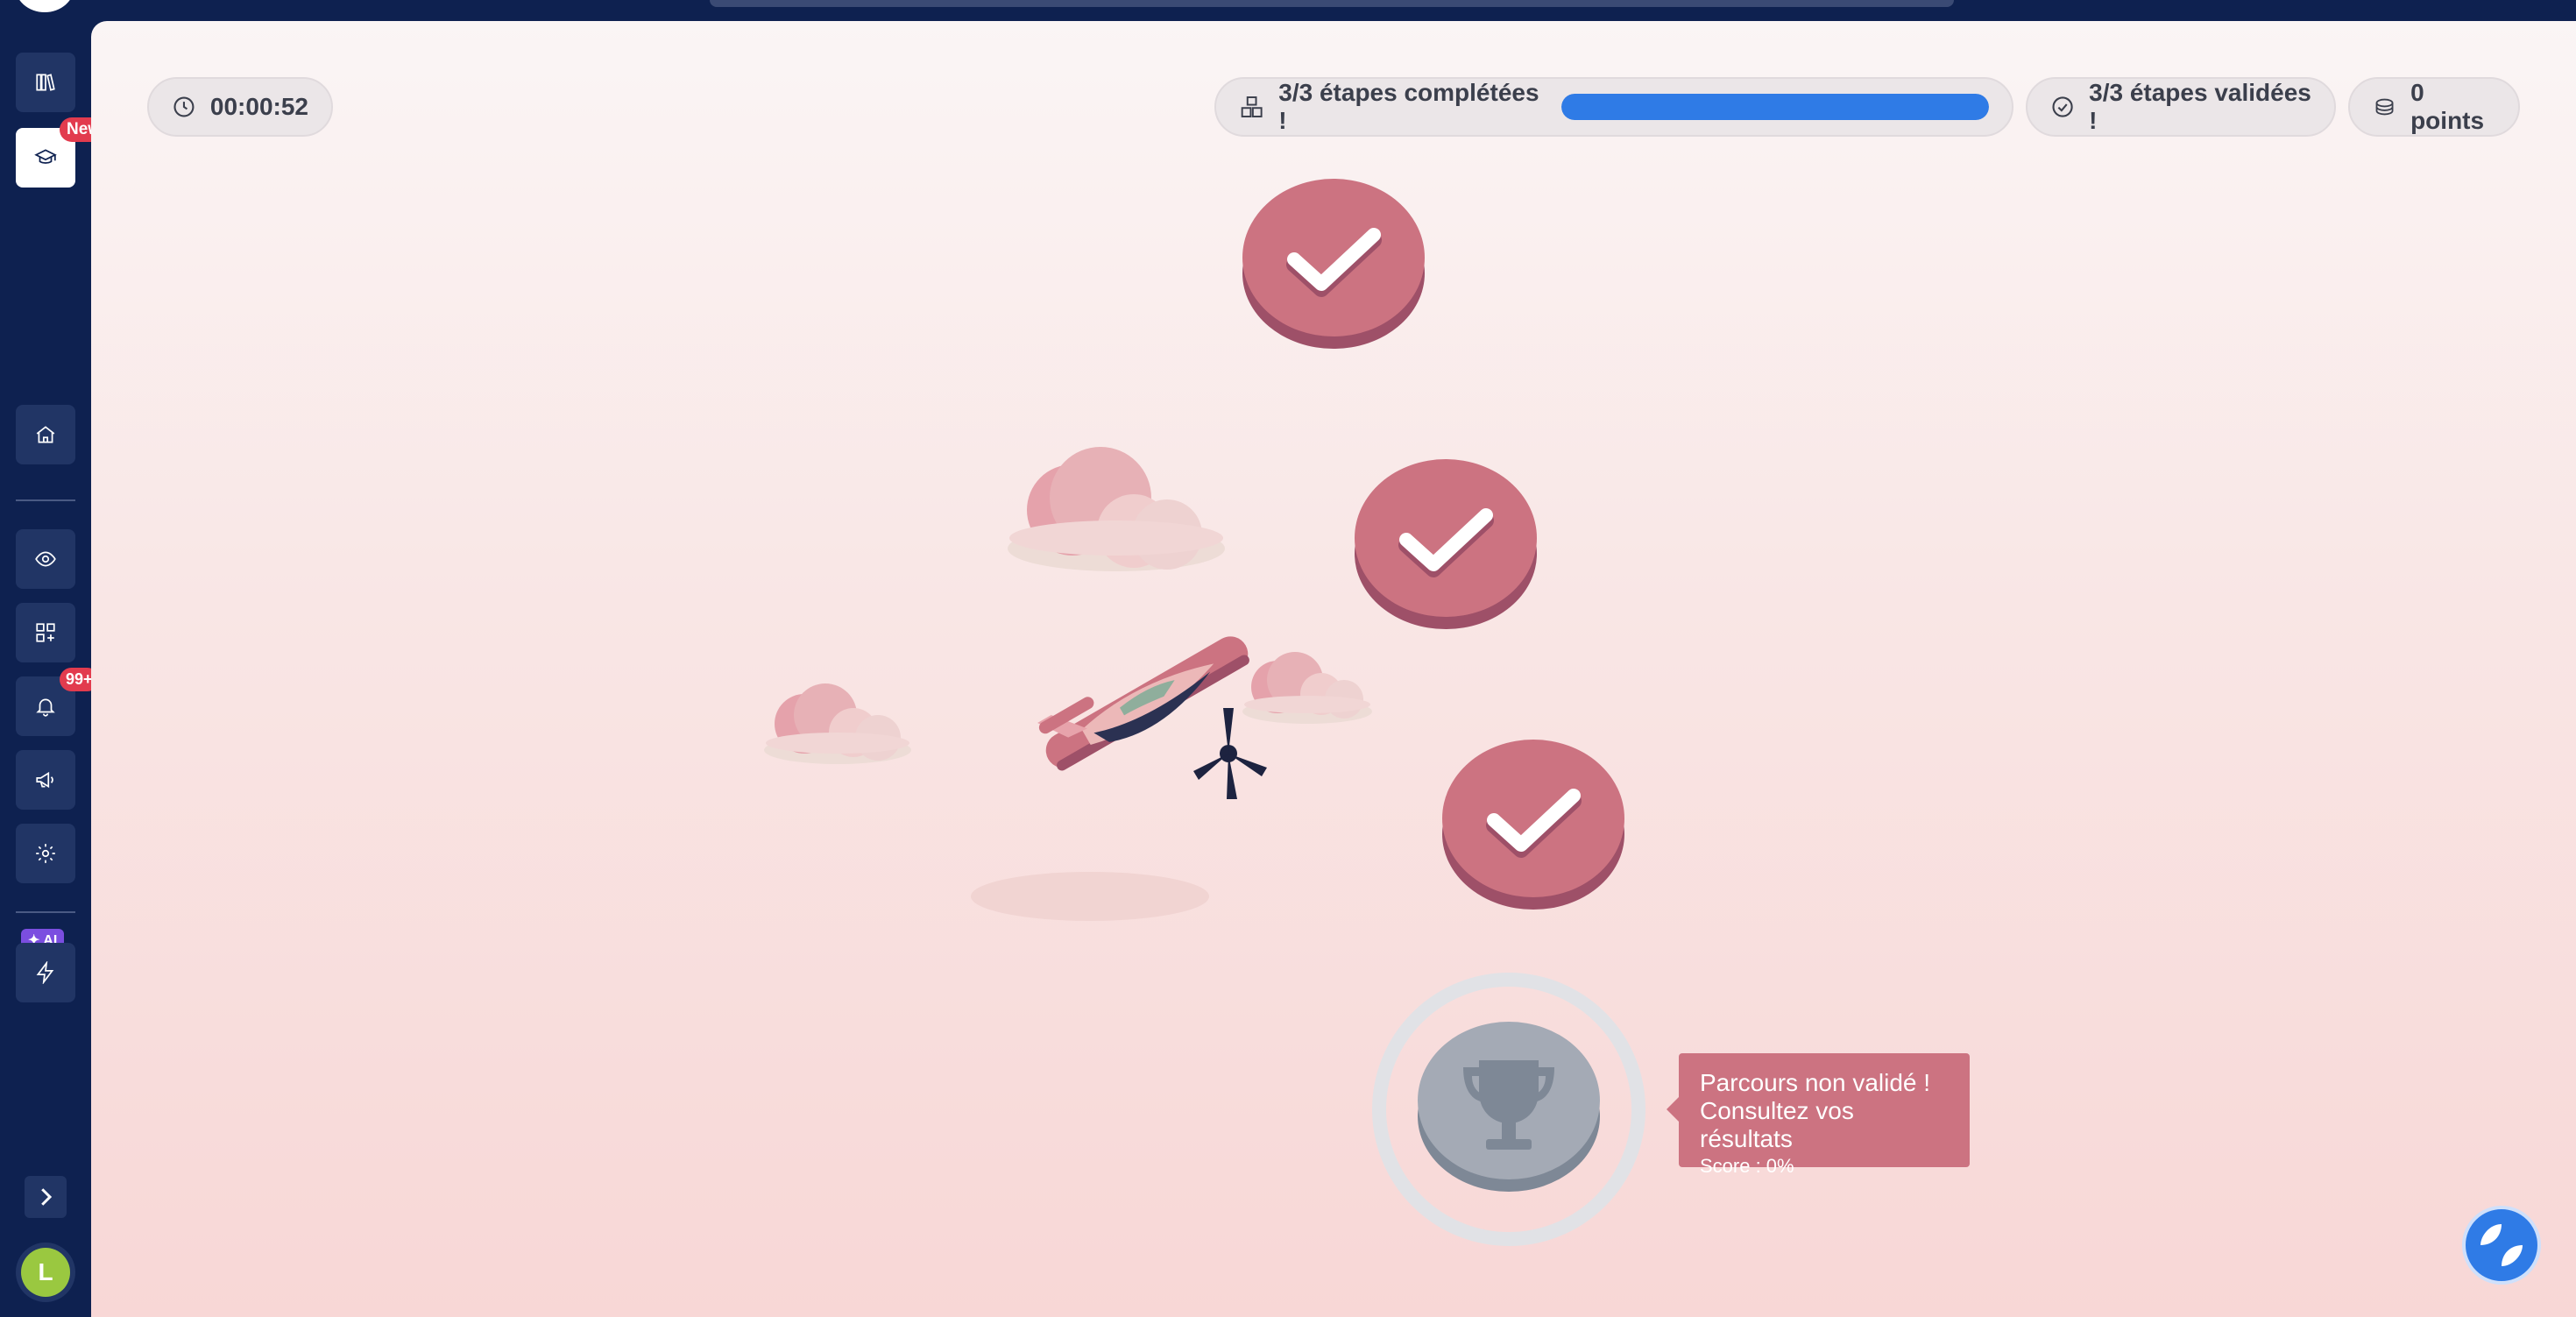 The height and width of the screenshot is (1317, 2576). I want to click on avatar: L, so click(45, 1272).